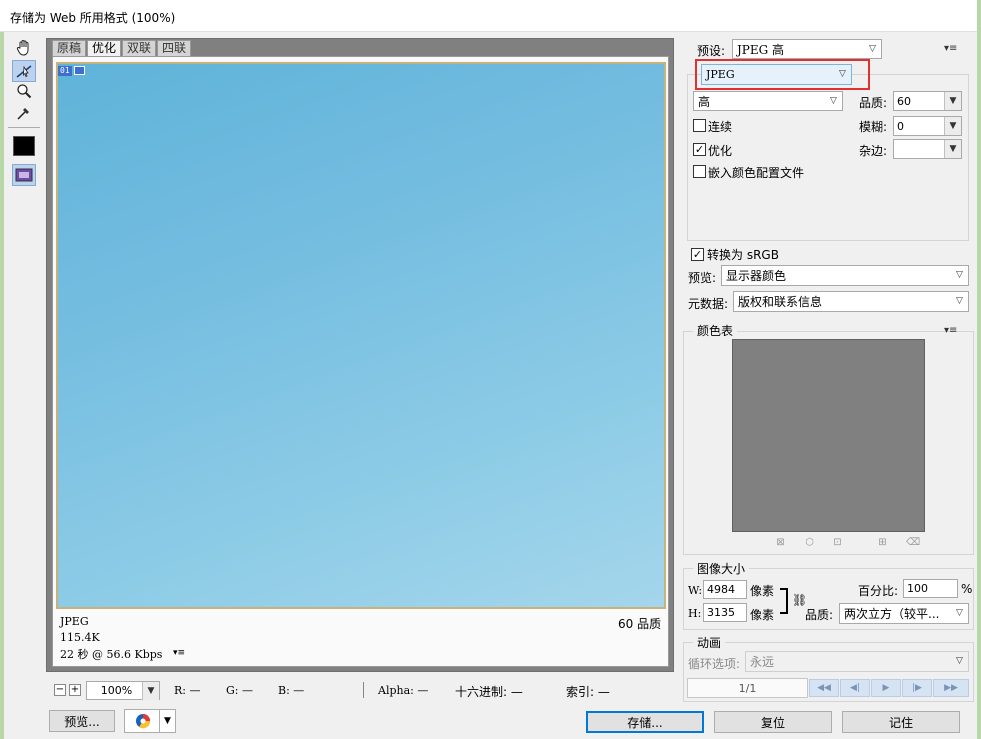 This screenshot has height=739, width=981. What do you see at coordinates (24, 91) in the screenshot?
I see `zoom-tool` at bounding box center [24, 91].